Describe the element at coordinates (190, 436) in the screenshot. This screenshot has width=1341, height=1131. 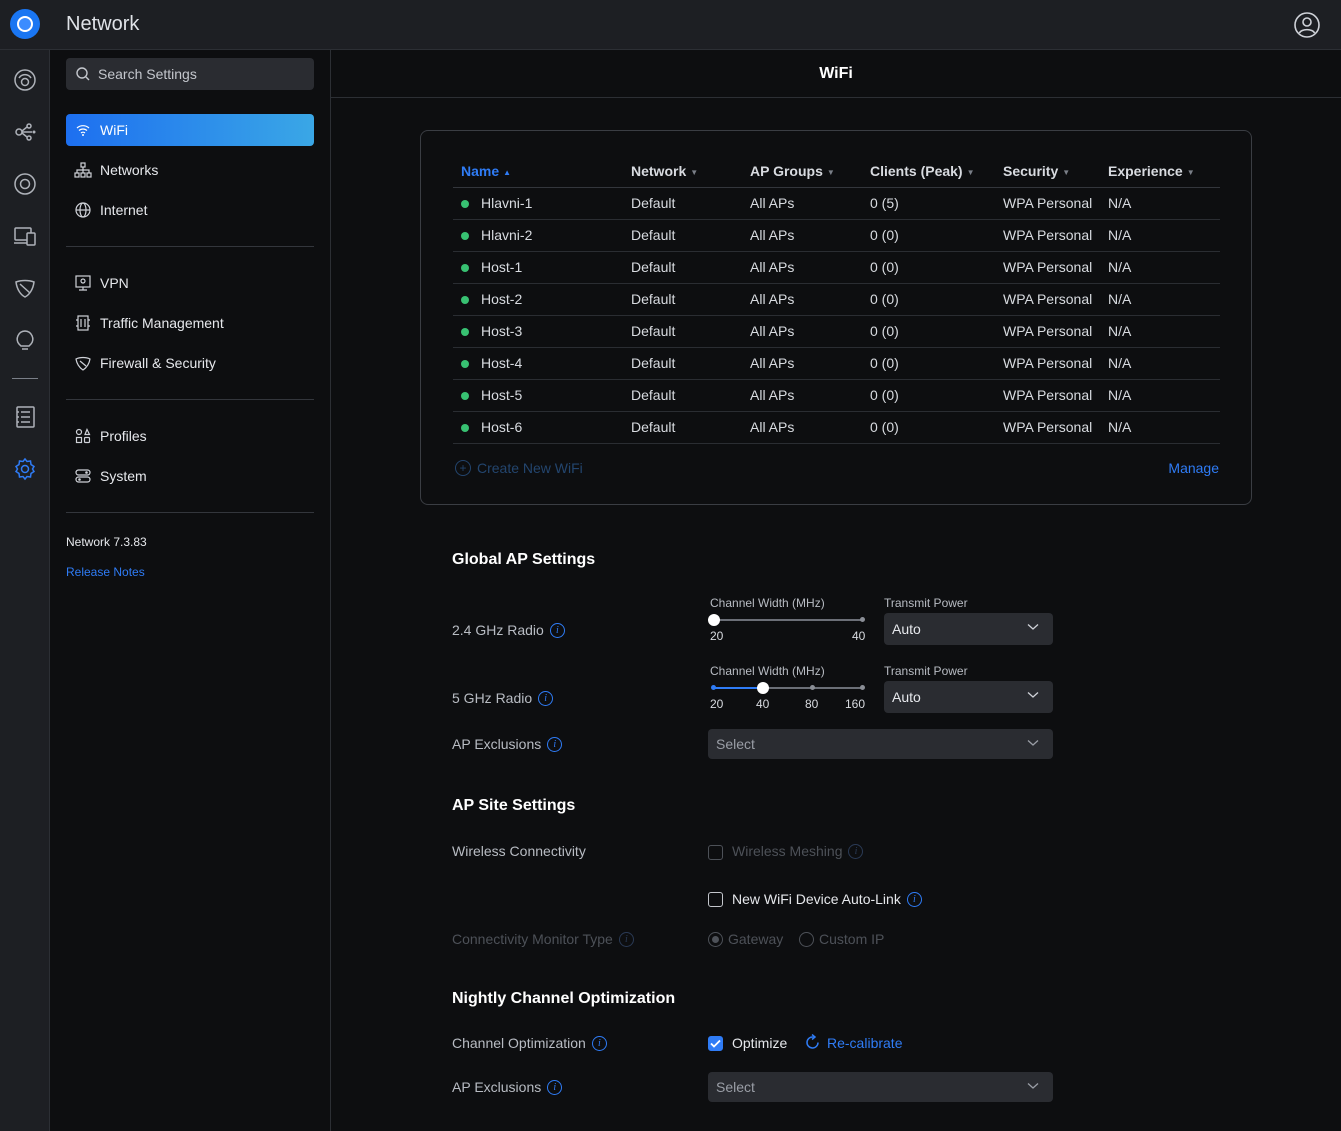
I see `sidebar-item-profiles: Profiles` at that location.